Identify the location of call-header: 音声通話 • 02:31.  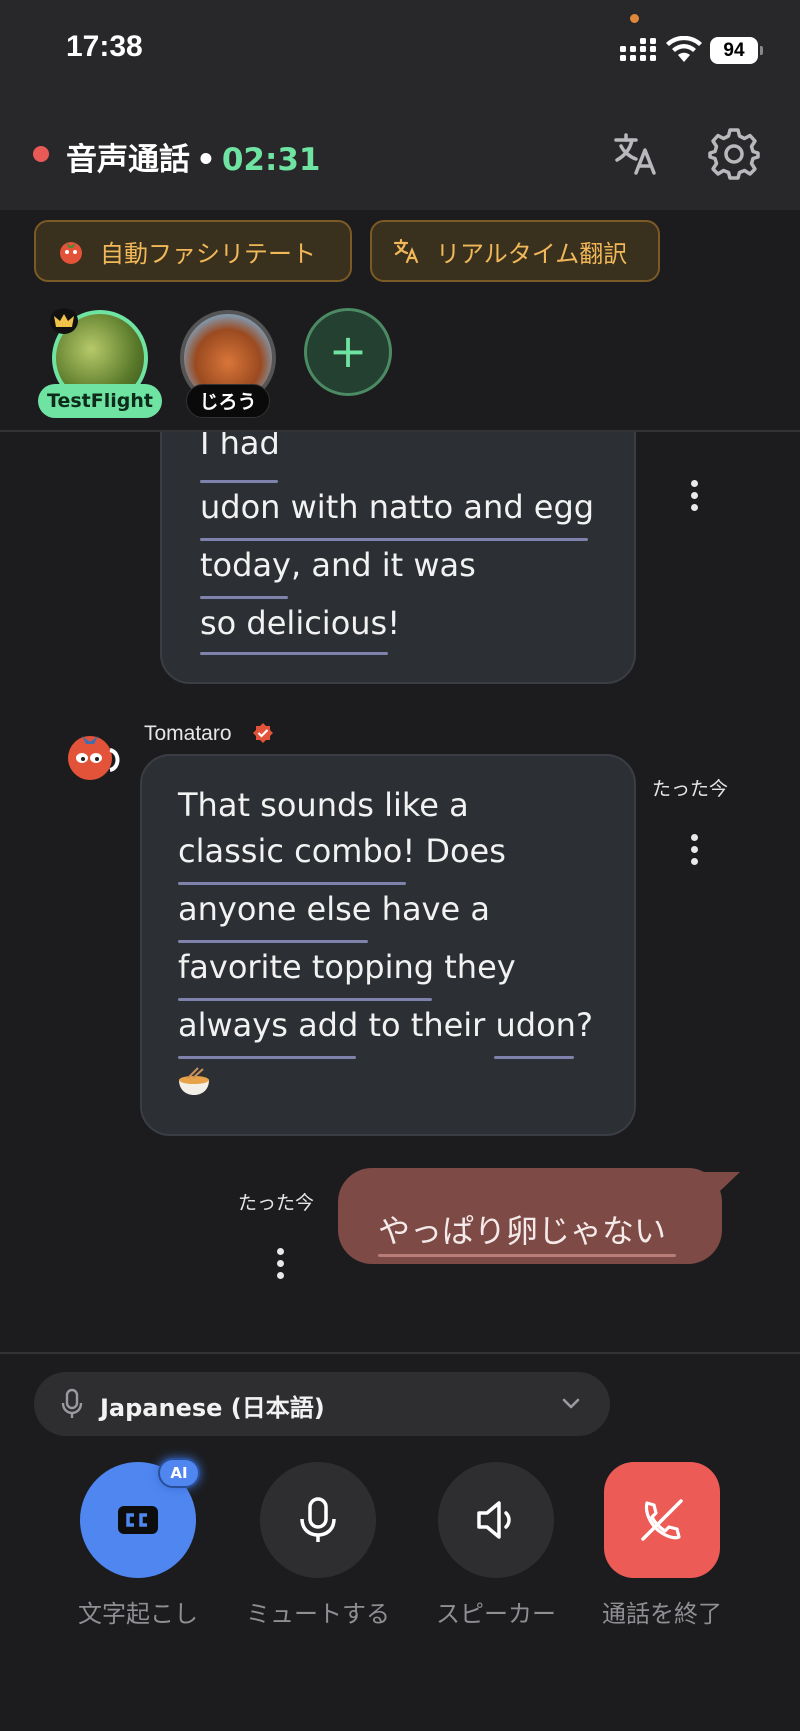
(400, 155).